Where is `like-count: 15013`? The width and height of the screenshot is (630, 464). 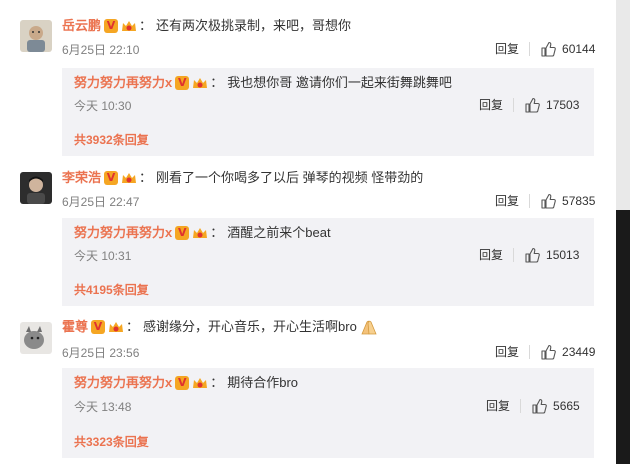
like-count: 15013 is located at coordinates (563, 254).